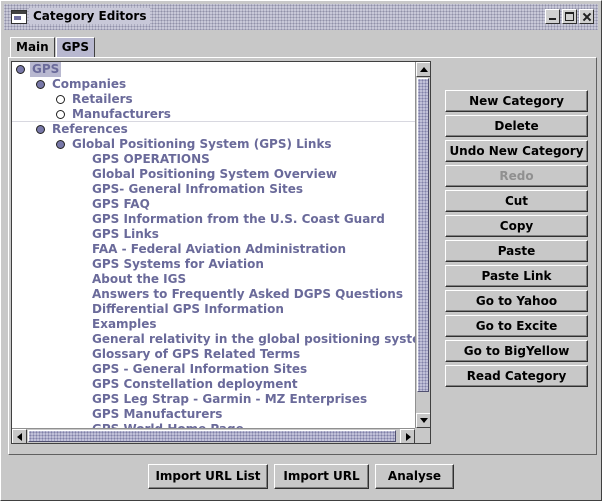  What do you see at coordinates (516, 176) in the screenshot?
I see `redo-button: Redo` at bounding box center [516, 176].